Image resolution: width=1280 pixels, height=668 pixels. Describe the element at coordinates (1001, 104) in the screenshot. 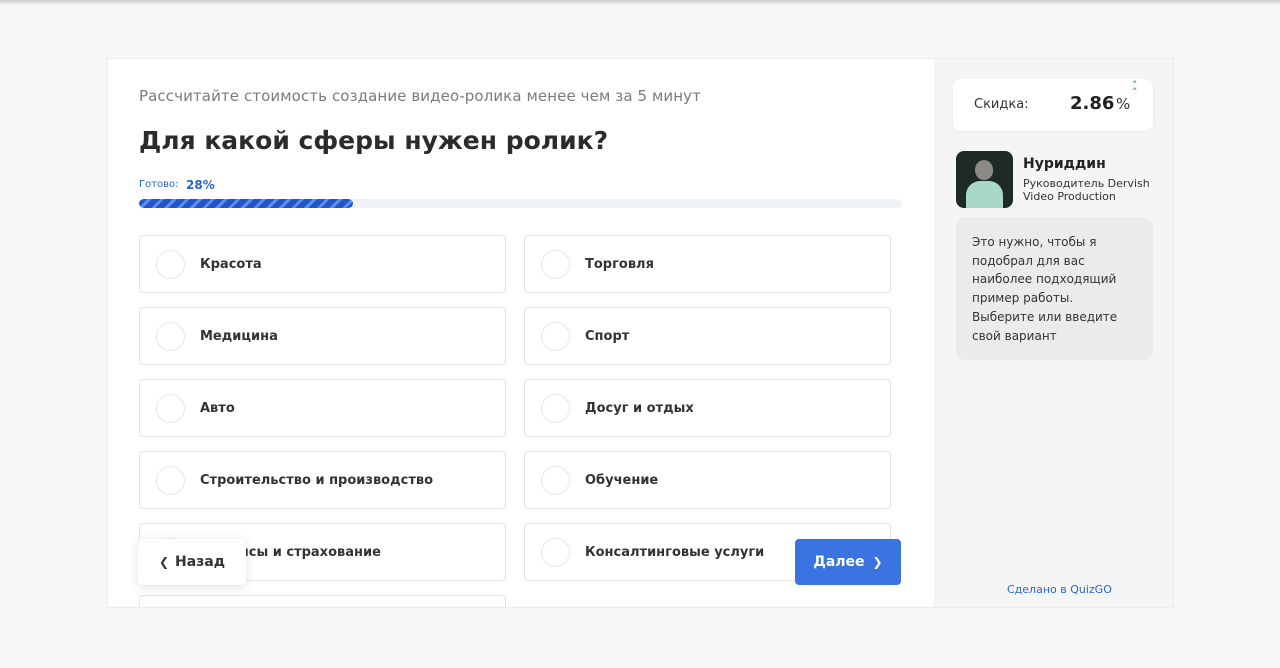

I see `discount-label: Скидка:` at that location.